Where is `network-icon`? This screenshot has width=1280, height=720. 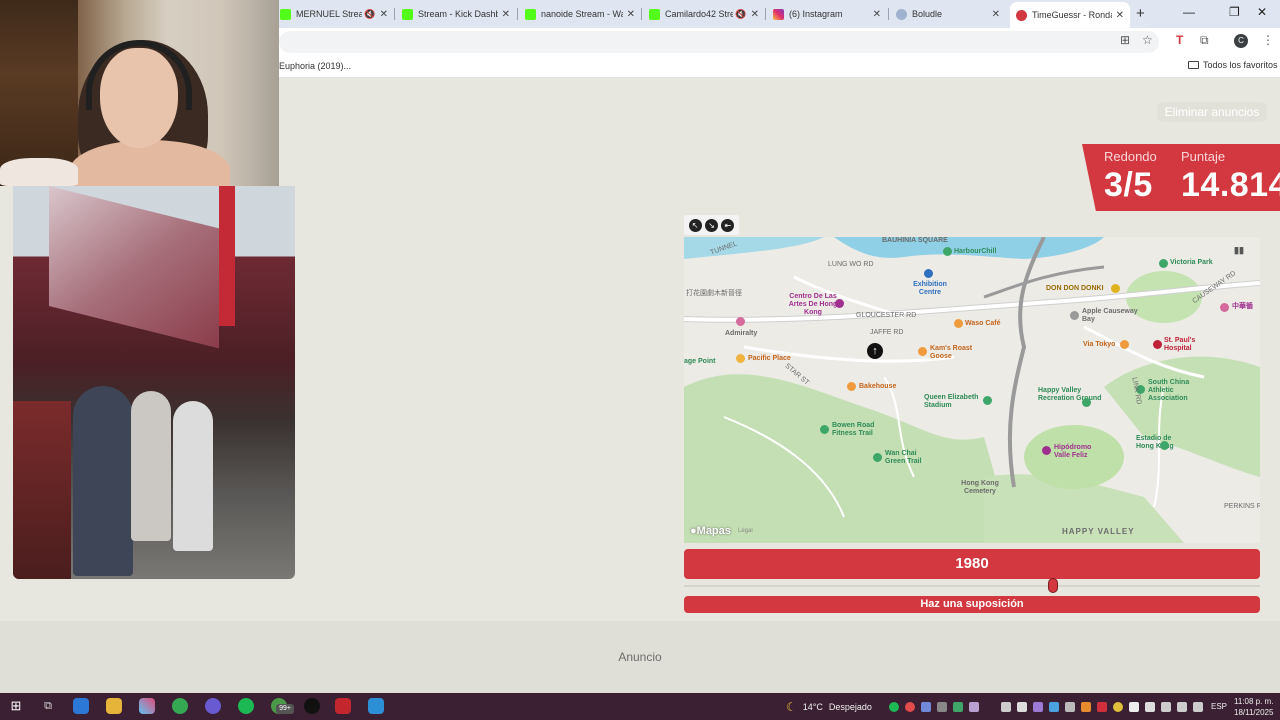
network-icon is located at coordinates (1166, 707).